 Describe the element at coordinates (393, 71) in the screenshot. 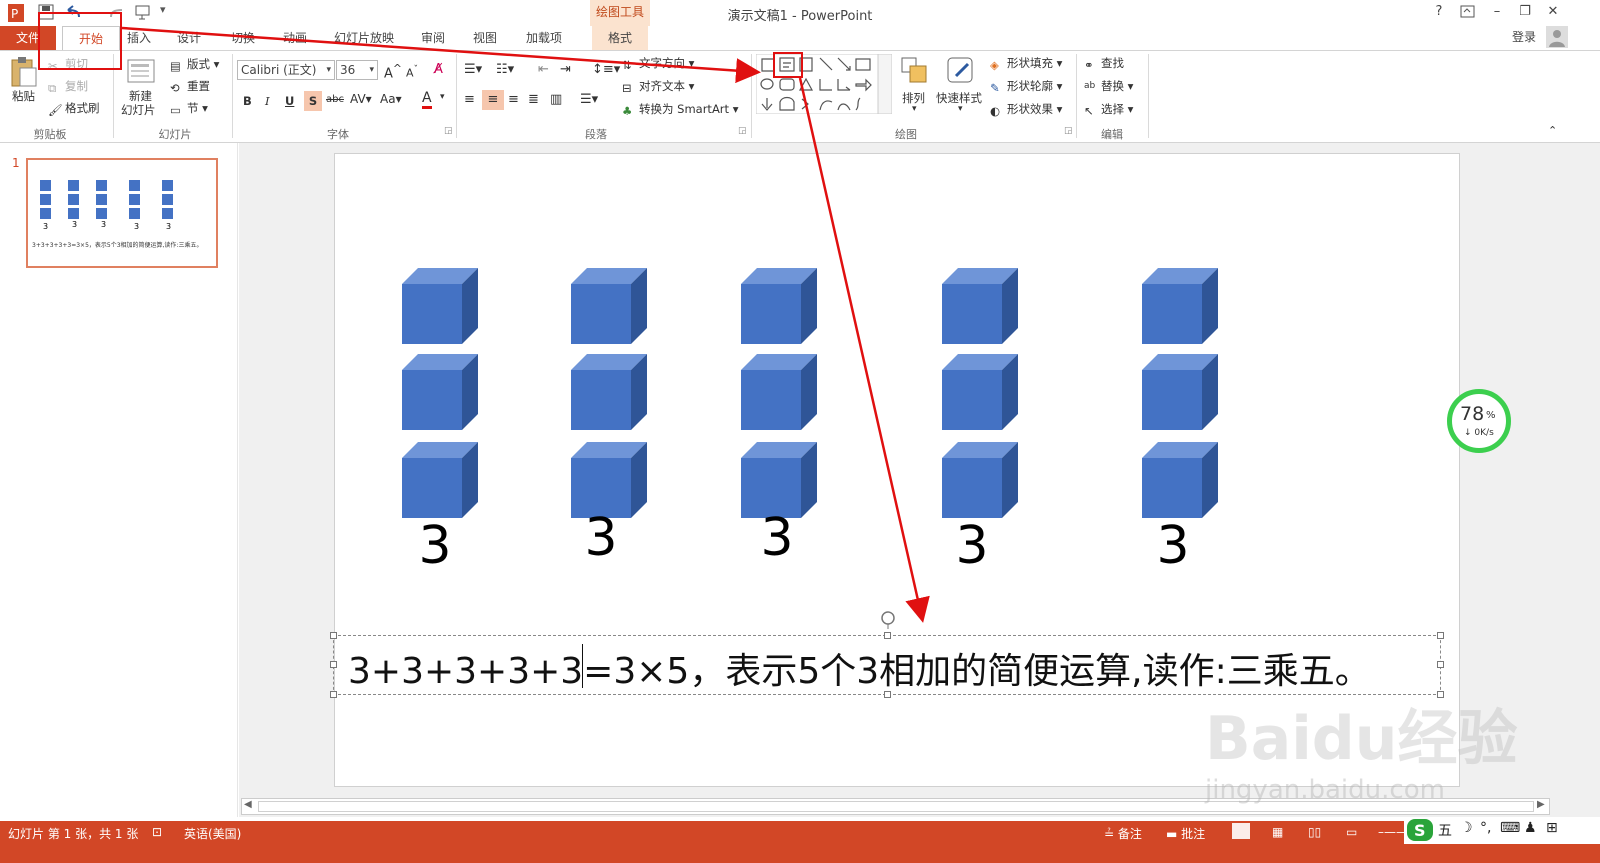

I see `grow-font-icon: A^` at that location.